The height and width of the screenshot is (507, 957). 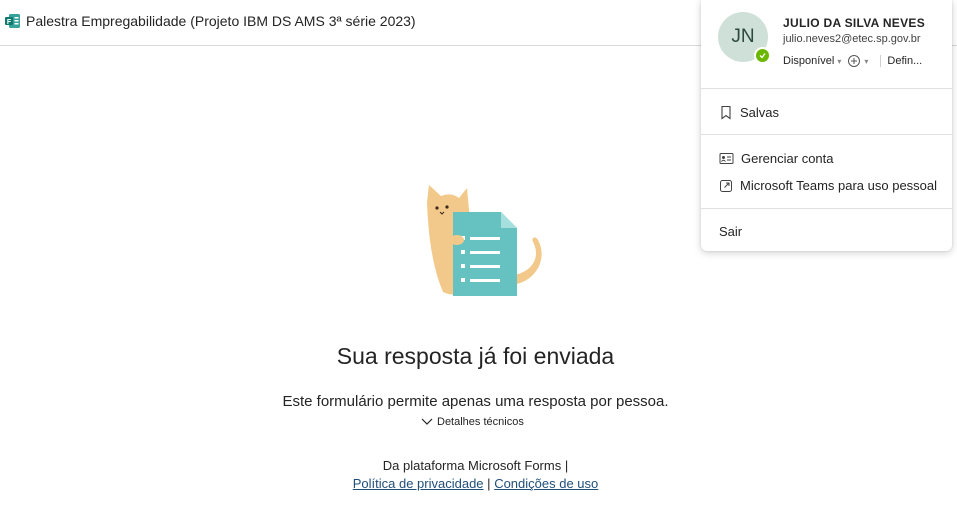 I want to click on technical-details-toggle: Detalhes técnicos, so click(x=472, y=422).